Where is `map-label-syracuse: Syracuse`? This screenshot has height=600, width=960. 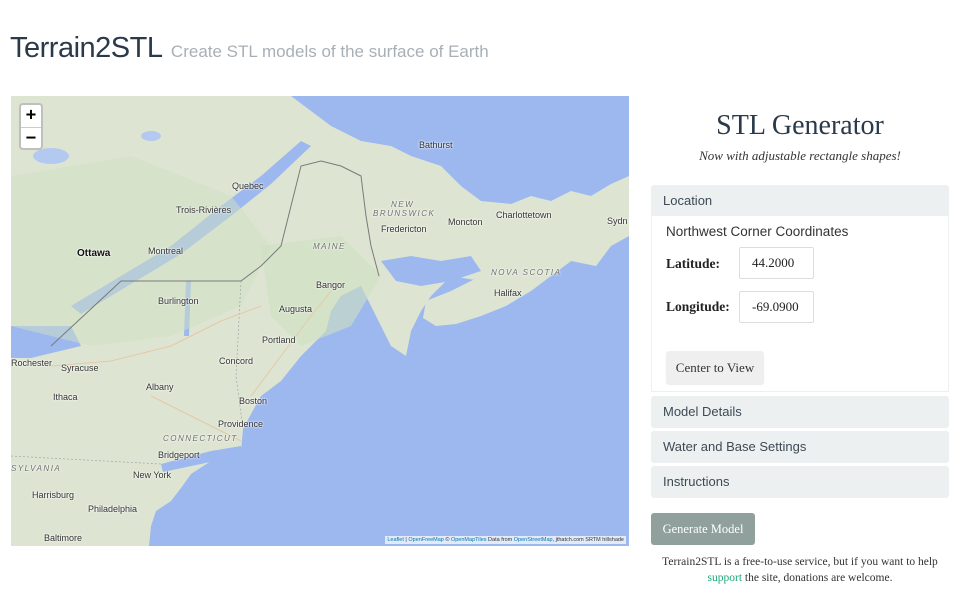
map-label-syracuse: Syracuse is located at coordinates (80, 368).